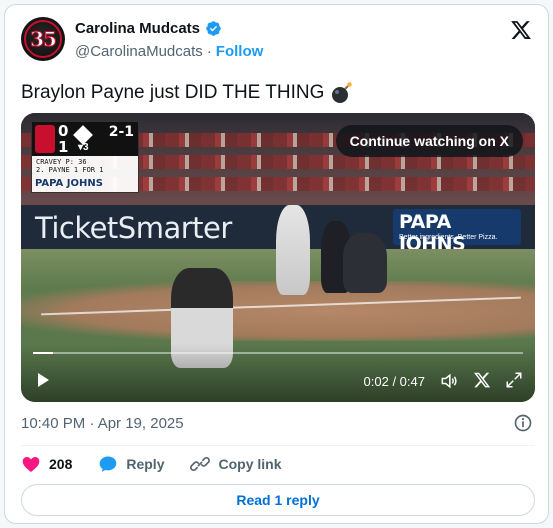  What do you see at coordinates (523, 423) in the screenshot?
I see `info-icon` at bounding box center [523, 423].